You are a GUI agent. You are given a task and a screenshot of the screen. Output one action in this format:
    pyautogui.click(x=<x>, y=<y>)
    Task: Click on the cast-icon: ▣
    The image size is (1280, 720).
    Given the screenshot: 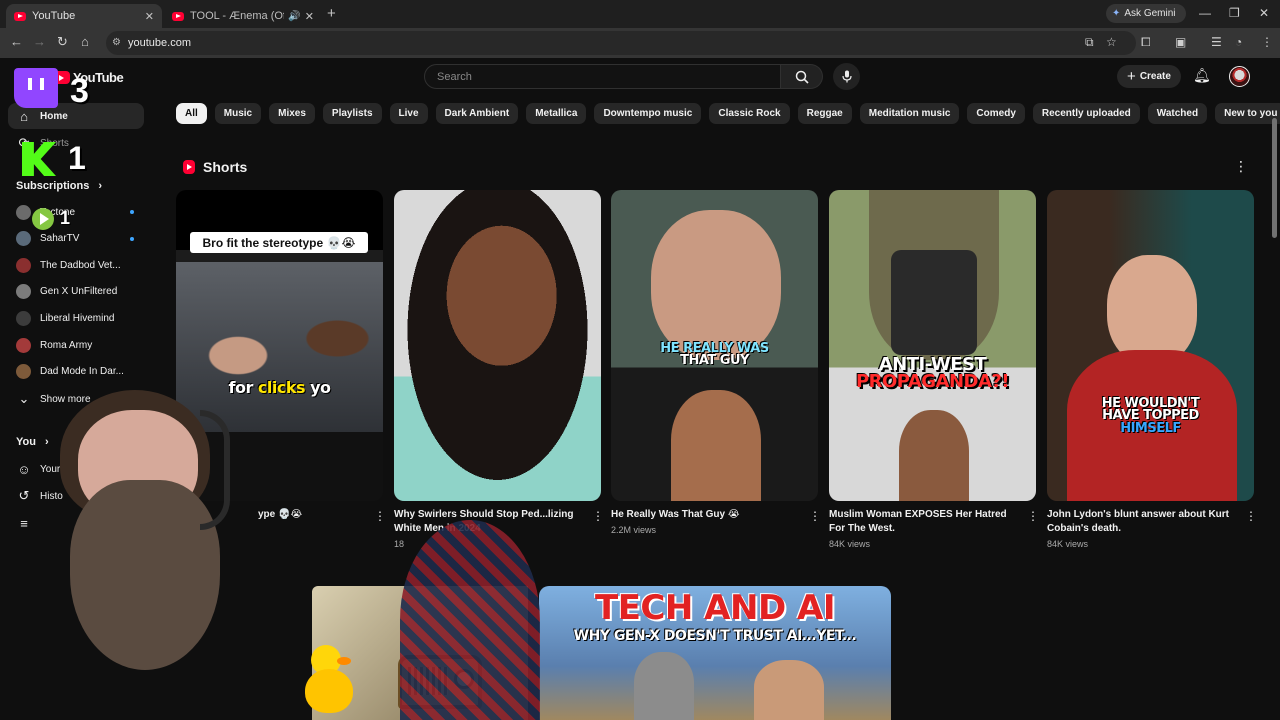 What is the action you would take?
    pyautogui.click(x=1180, y=42)
    